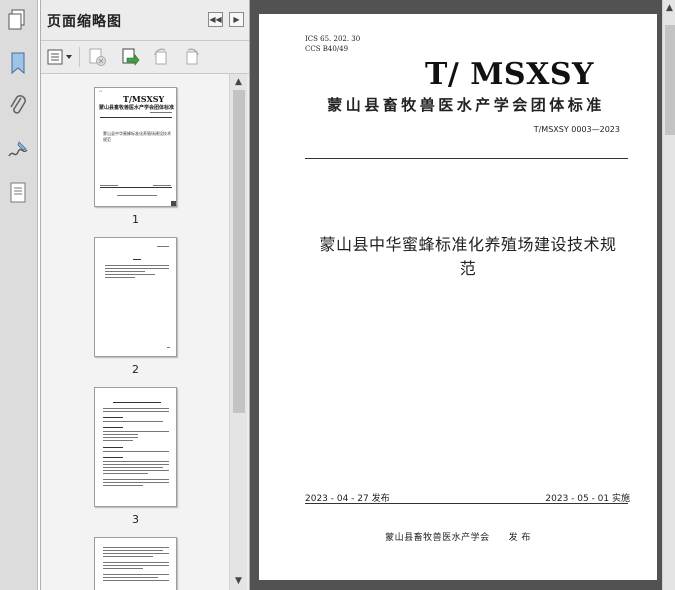 This screenshot has width=675, height=590. What do you see at coordinates (18, 63) in the screenshot?
I see `bookmark-icon` at bounding box center [18, 63].